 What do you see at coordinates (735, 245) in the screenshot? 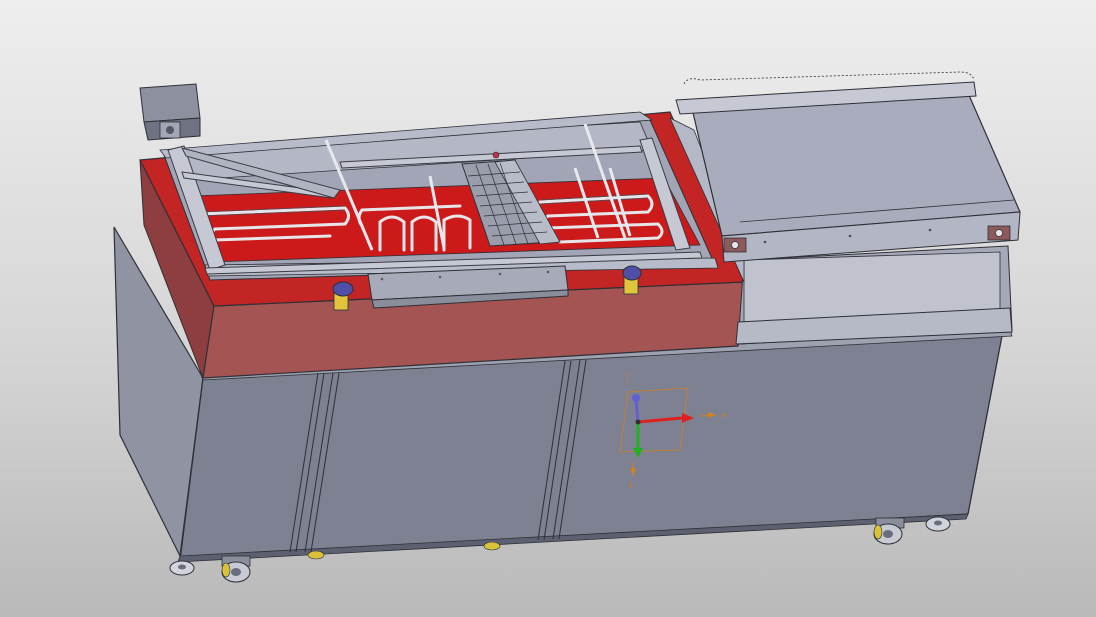
I see `bolt-plate-left` at bounding box center [735, 245].